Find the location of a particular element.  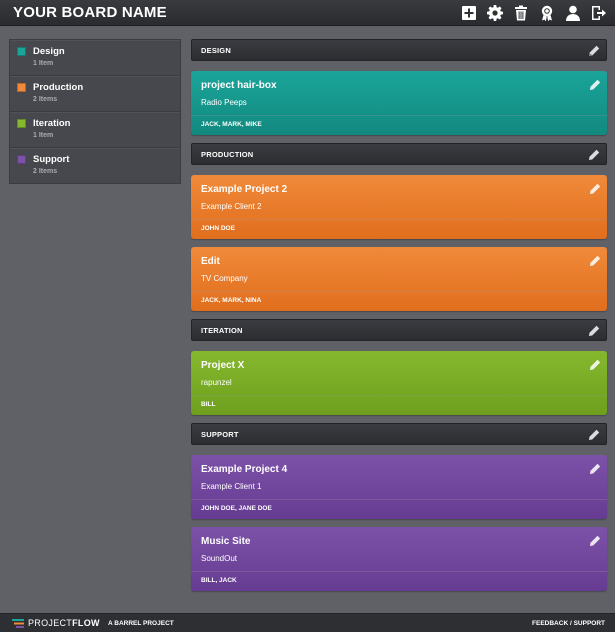

footer-links: FEEDBACK / SUPPORT is located at coordinates (568, 623).